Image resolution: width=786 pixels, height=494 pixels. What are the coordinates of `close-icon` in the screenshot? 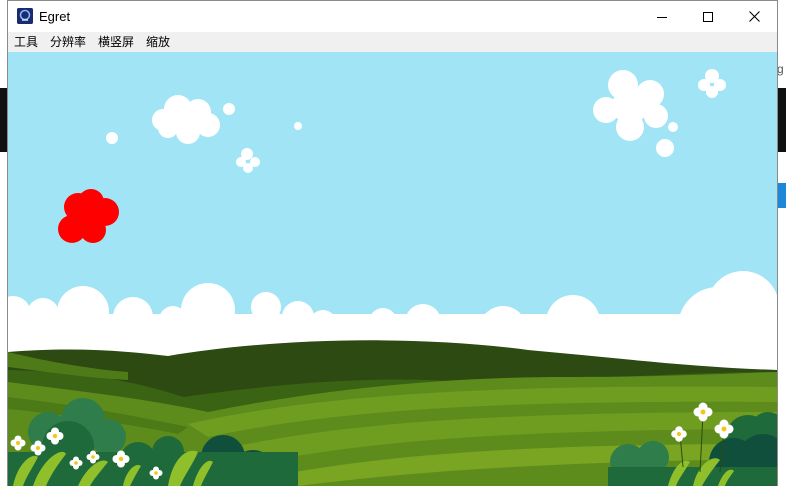 It's located at (754, 16).